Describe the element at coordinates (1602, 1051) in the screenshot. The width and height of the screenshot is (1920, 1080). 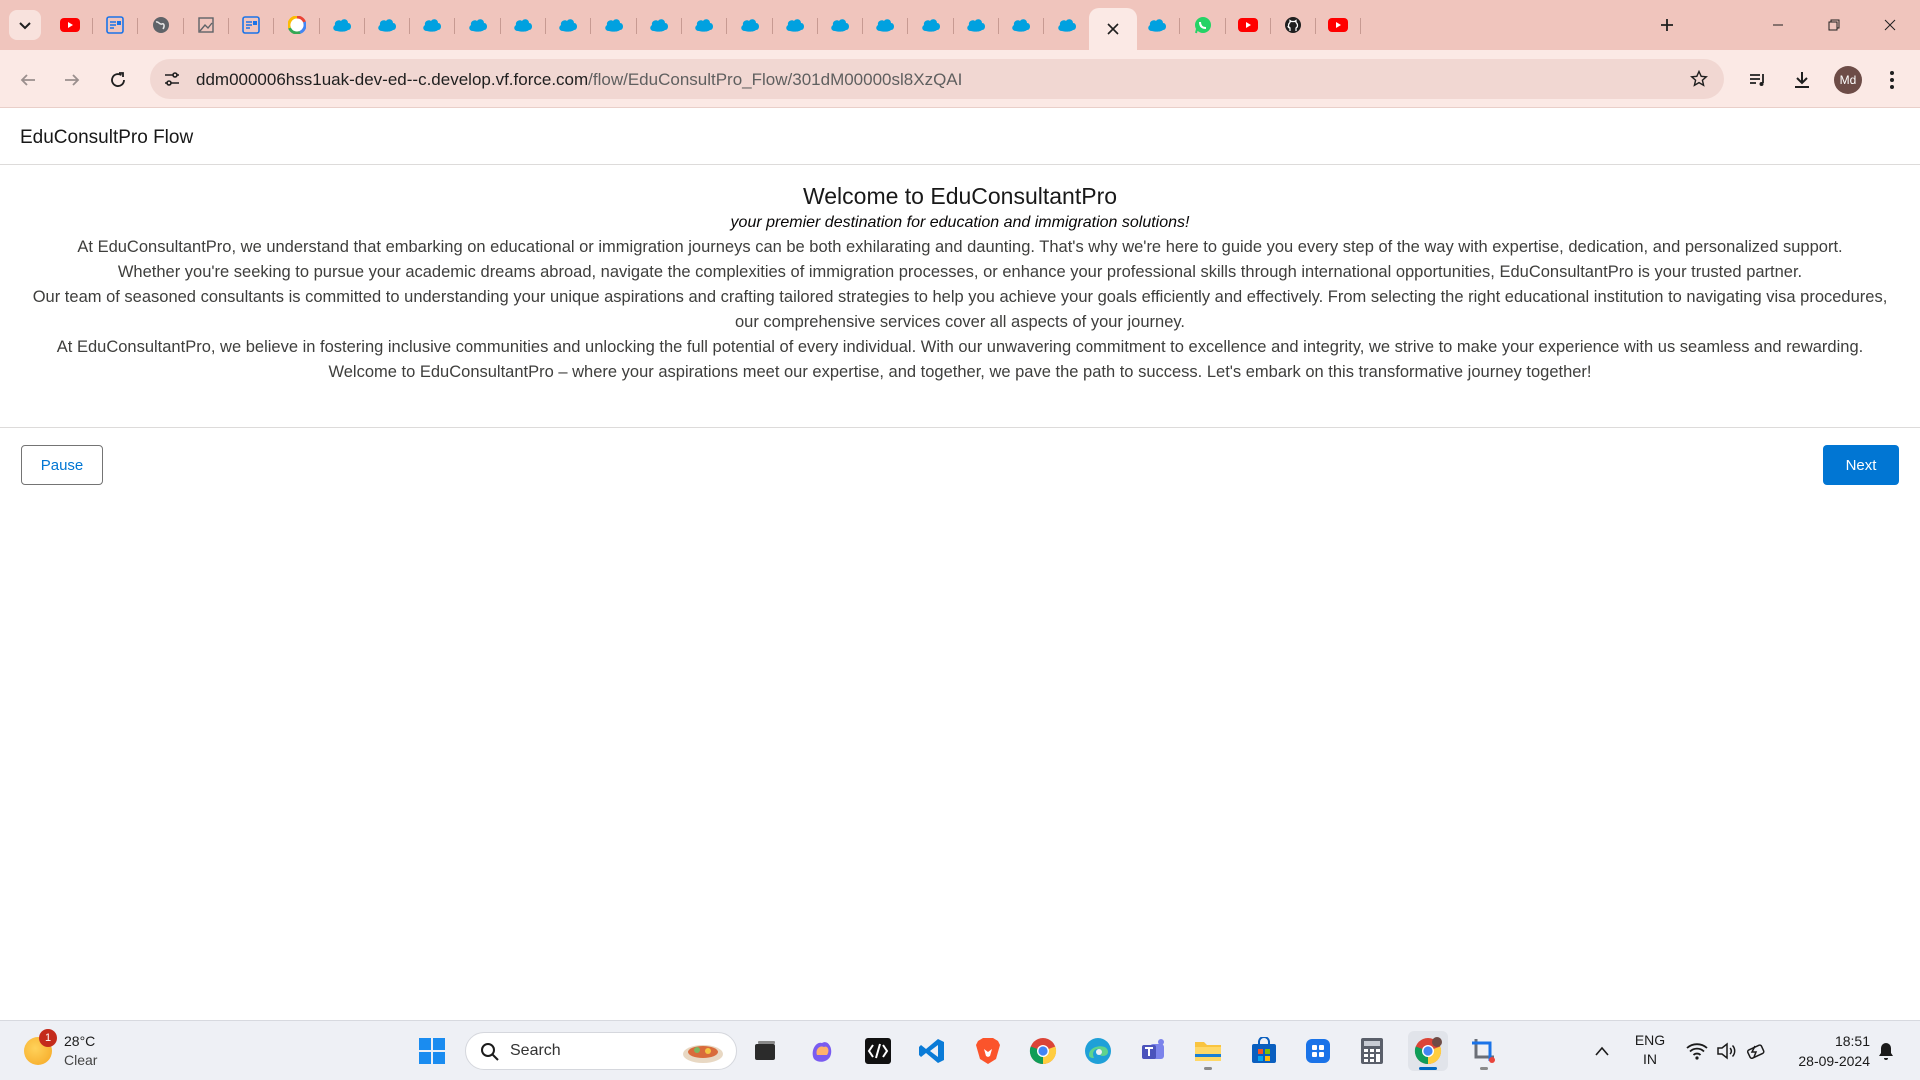
I see `show-hidden-icons-button` at that location.